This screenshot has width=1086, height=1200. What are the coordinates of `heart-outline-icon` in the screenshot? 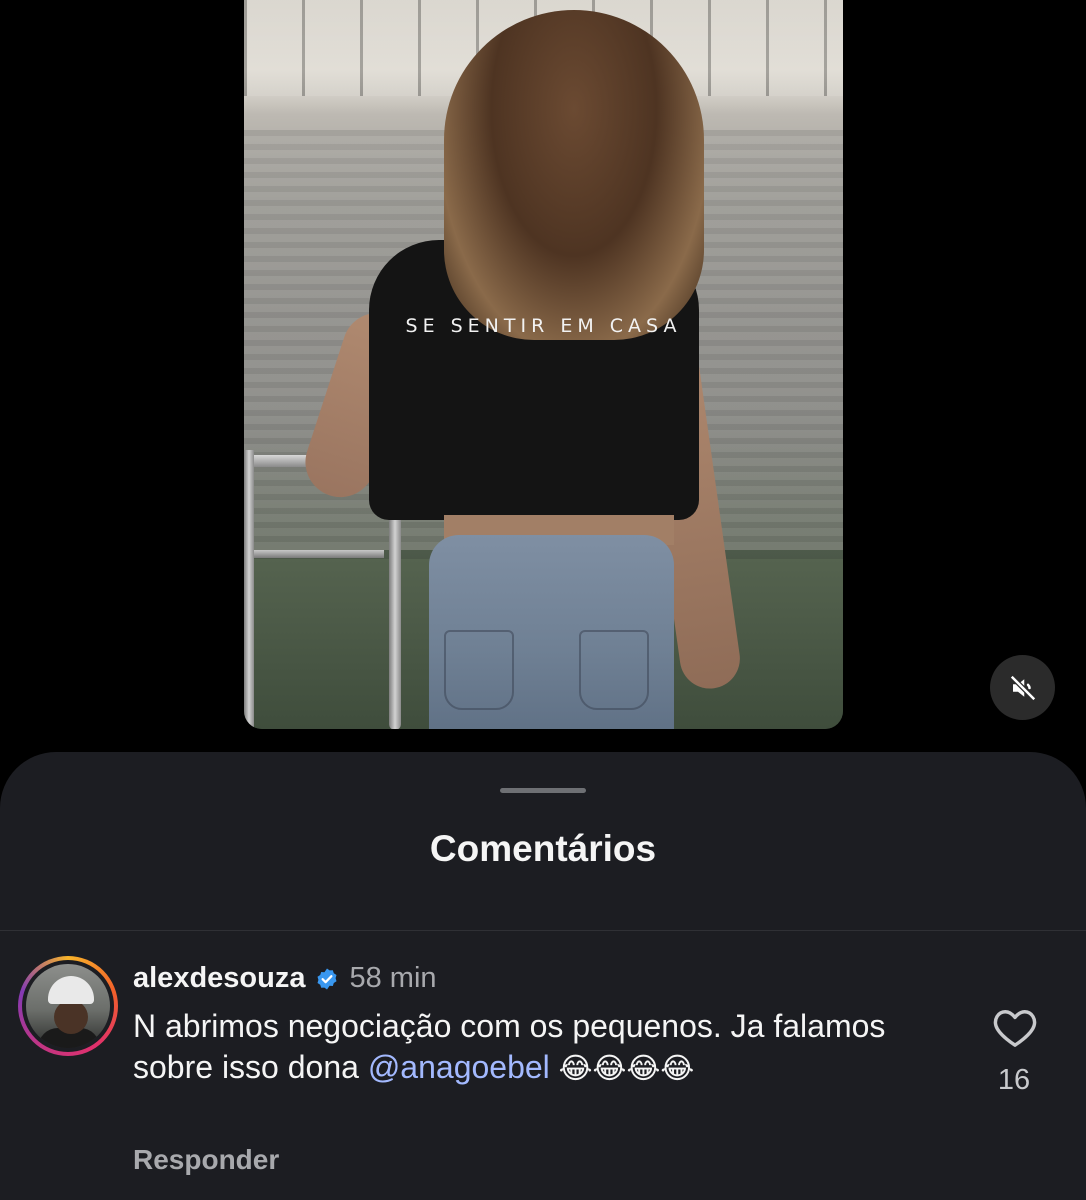 It's located at (1015, 1027).